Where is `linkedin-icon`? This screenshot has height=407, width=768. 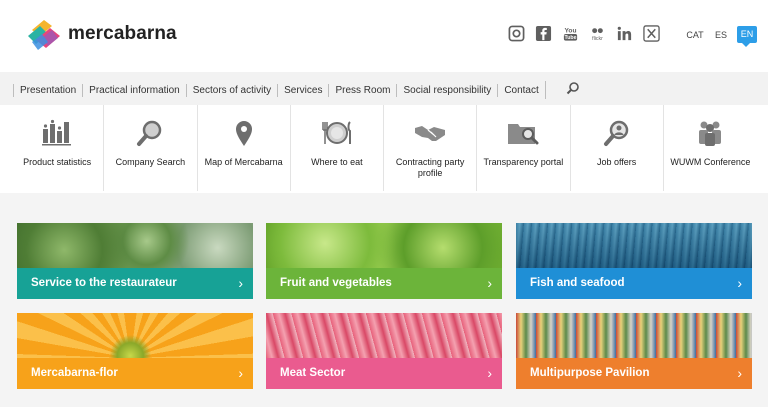 linkedin-icon is located at coordinates (624, 33).